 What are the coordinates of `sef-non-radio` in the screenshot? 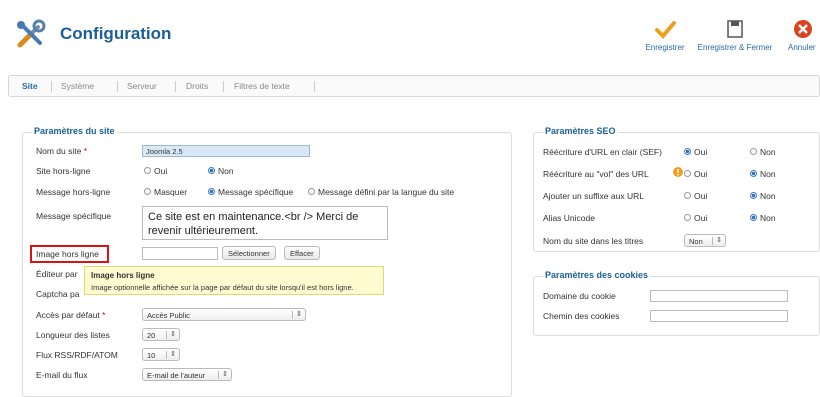 It's located at (753, 151).